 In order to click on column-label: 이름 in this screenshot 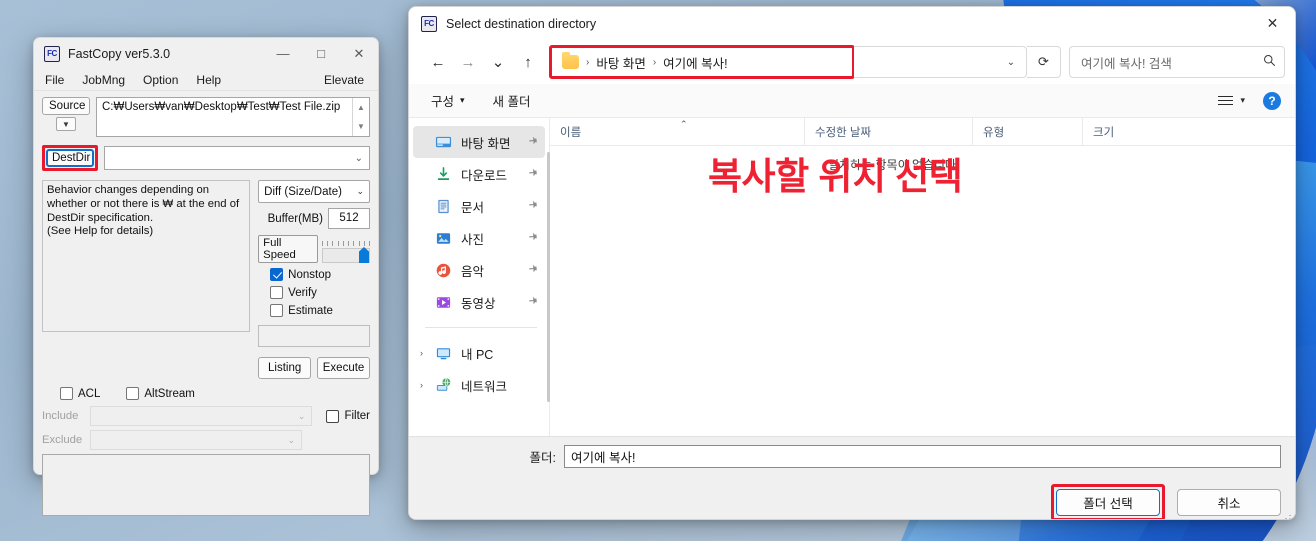, I will do `click(571, 132)`.